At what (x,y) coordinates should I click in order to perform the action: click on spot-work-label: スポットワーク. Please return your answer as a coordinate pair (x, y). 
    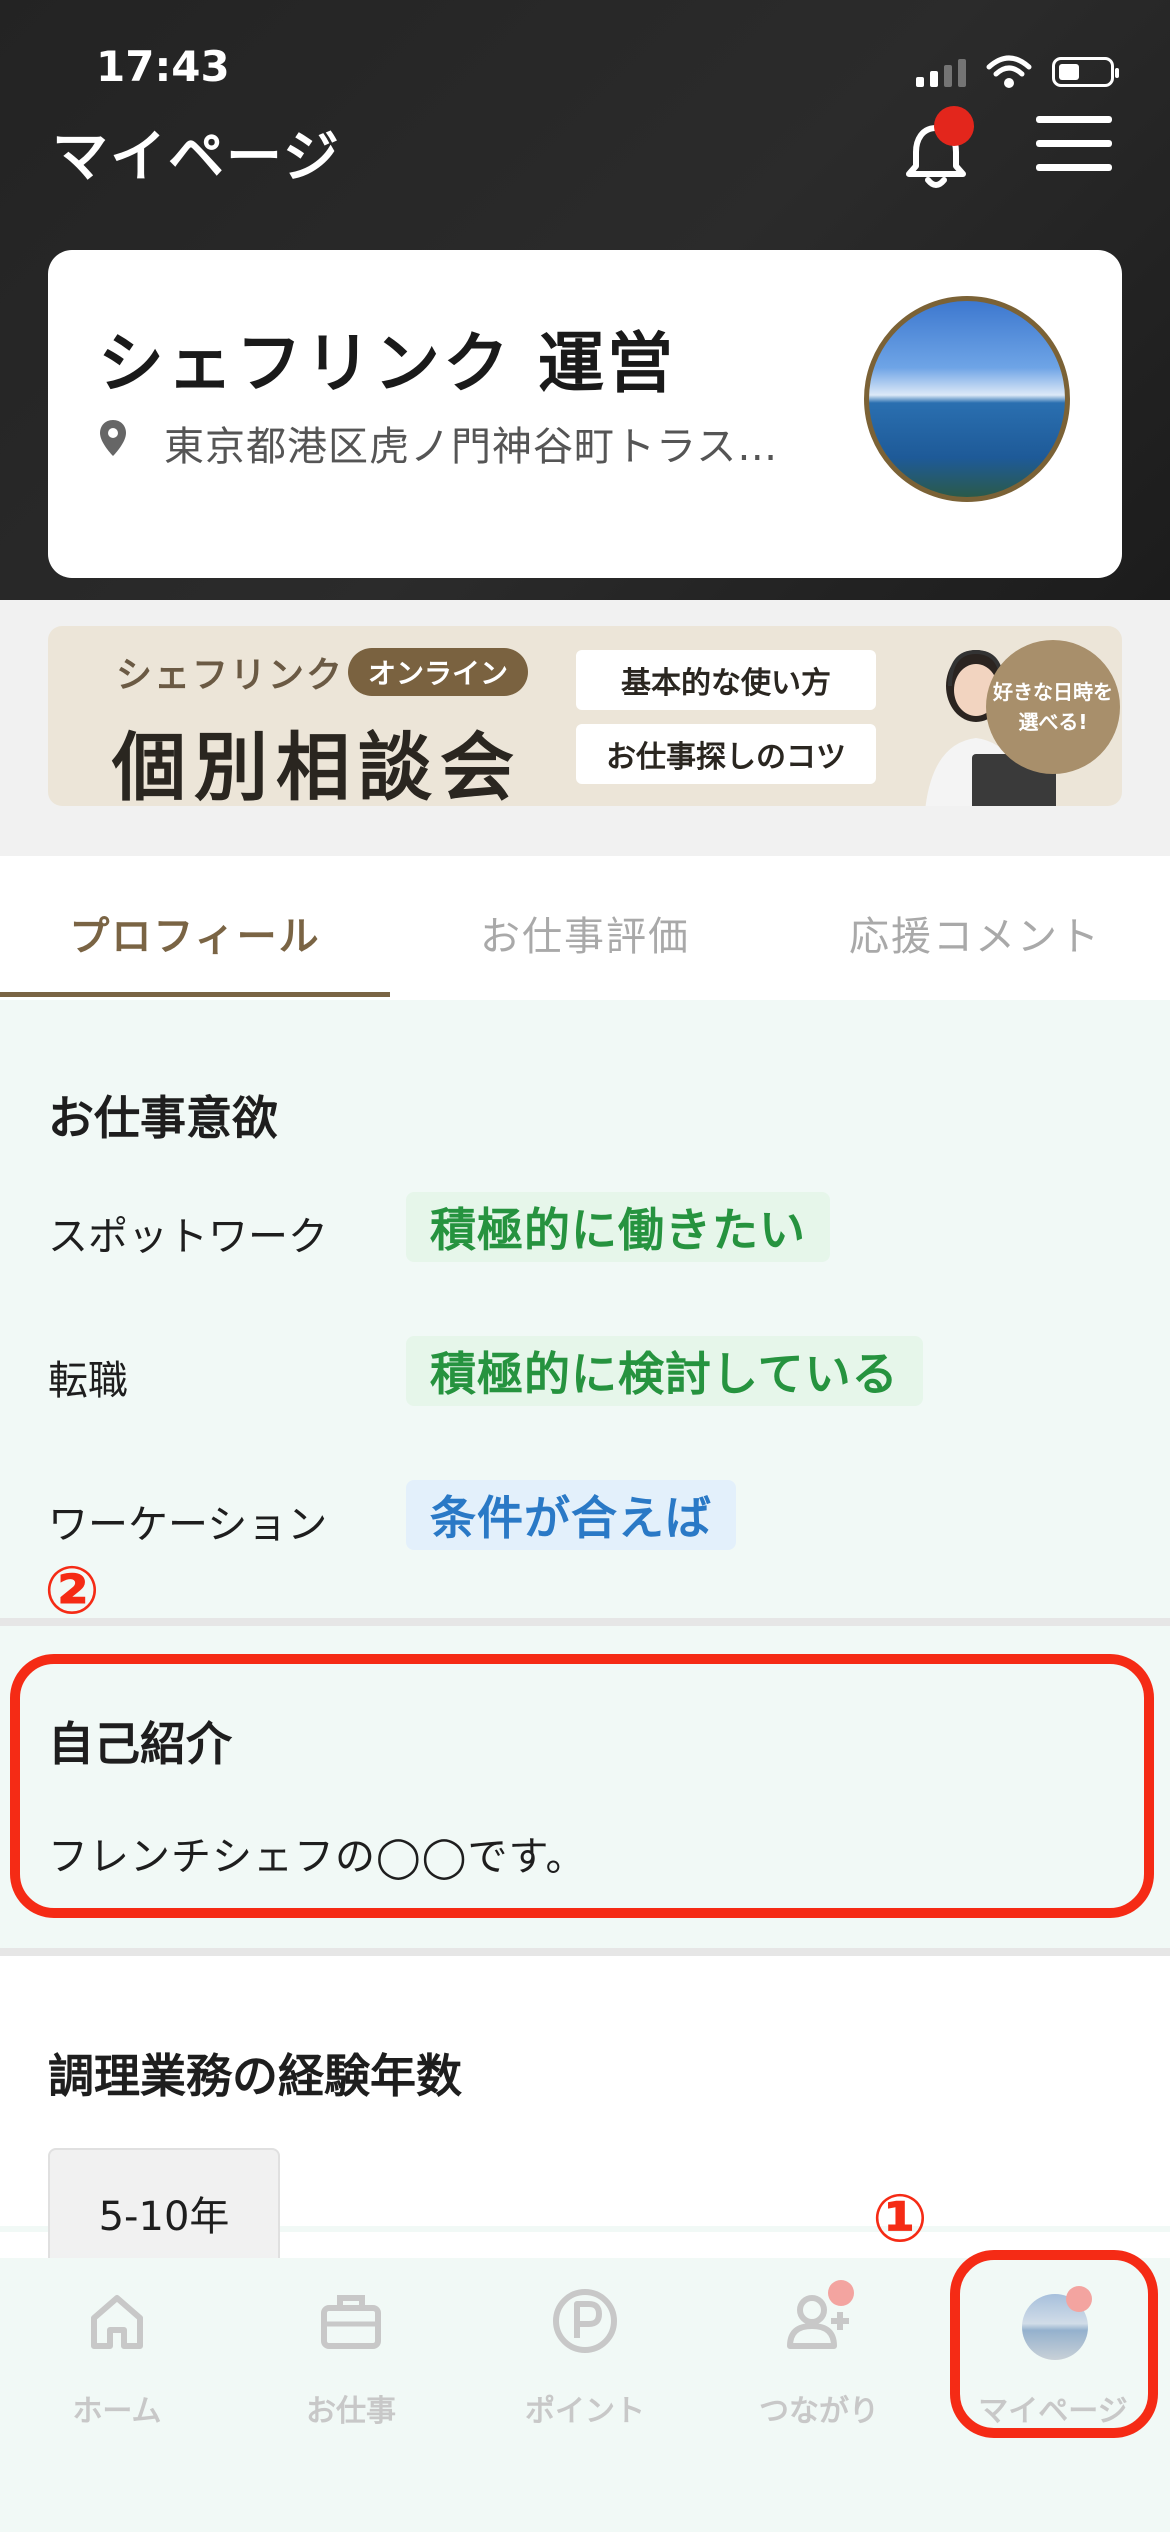
    Looking at the image, I should click on (188, 1237).